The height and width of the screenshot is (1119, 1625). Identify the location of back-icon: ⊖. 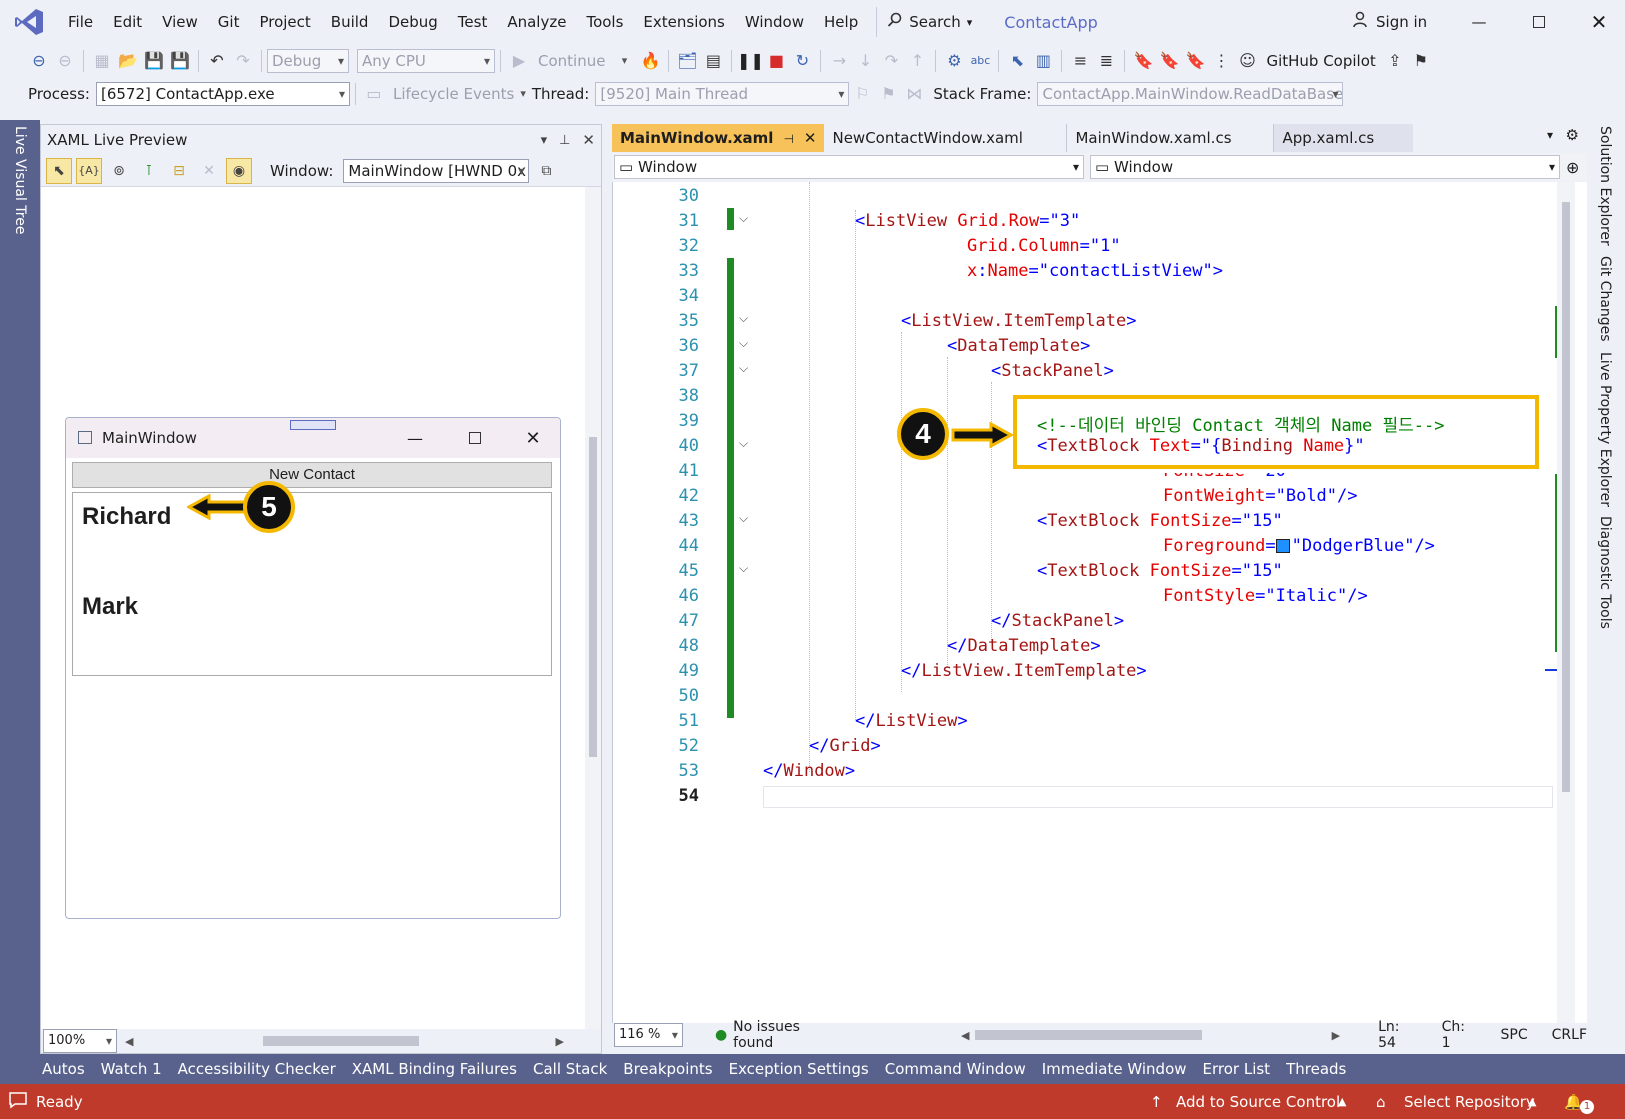
(39, 61).